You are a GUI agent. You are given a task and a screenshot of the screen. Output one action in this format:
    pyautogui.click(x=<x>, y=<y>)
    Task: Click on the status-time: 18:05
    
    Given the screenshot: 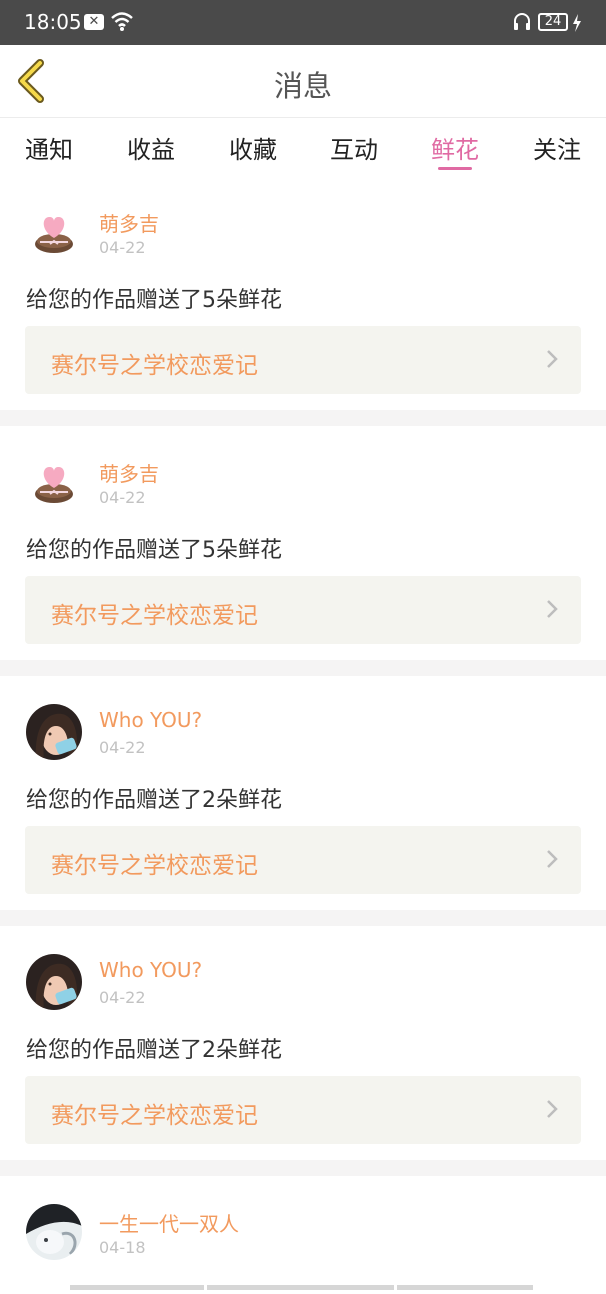 What is the action you would take?
    pyautogui.click(x=53, y=22)
    